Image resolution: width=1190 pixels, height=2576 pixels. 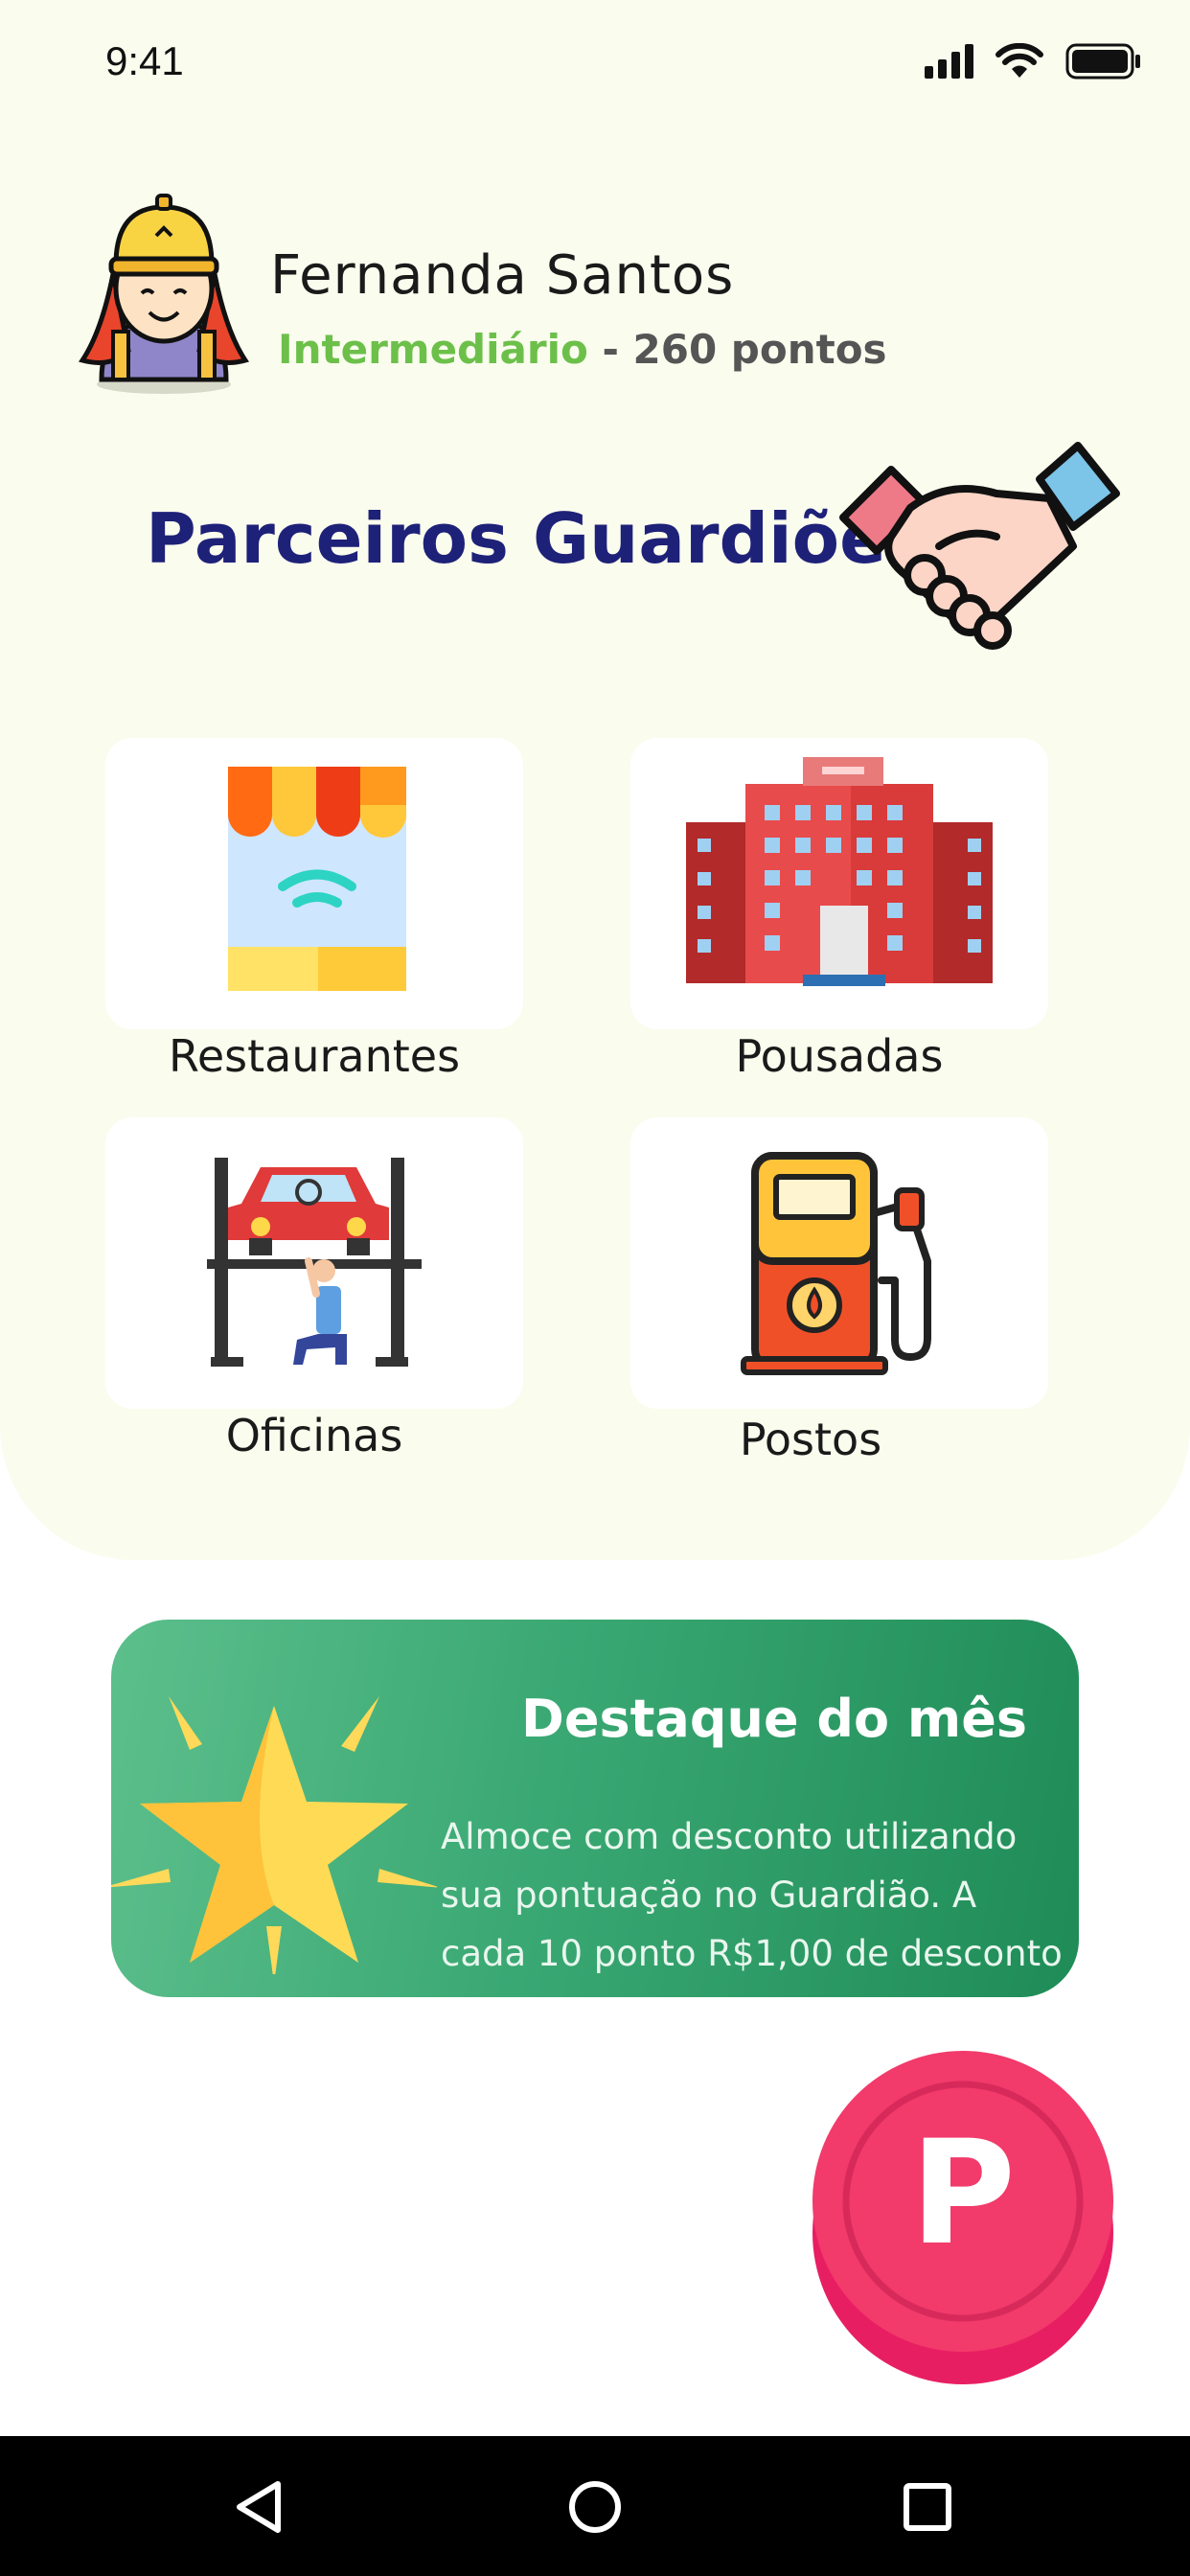 I want to click on battery-icon, so click(x=1102, y=62).